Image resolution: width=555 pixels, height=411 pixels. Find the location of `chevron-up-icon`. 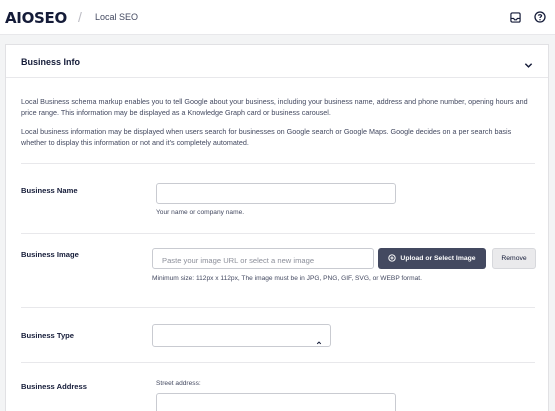

chevron-up-icon is located at coordinates (319, 342).